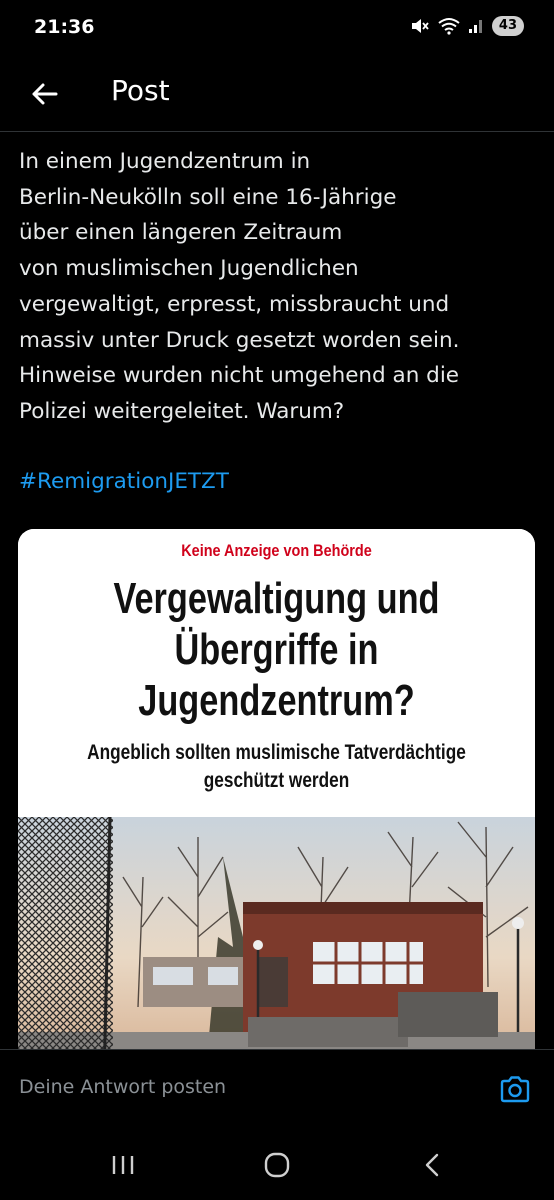 This screenshot has width=554, height=1200. What do you see at coordinates (507, 26) in the screenshot?
I see `battery-badge: 43` at bounding box center [507, 26].